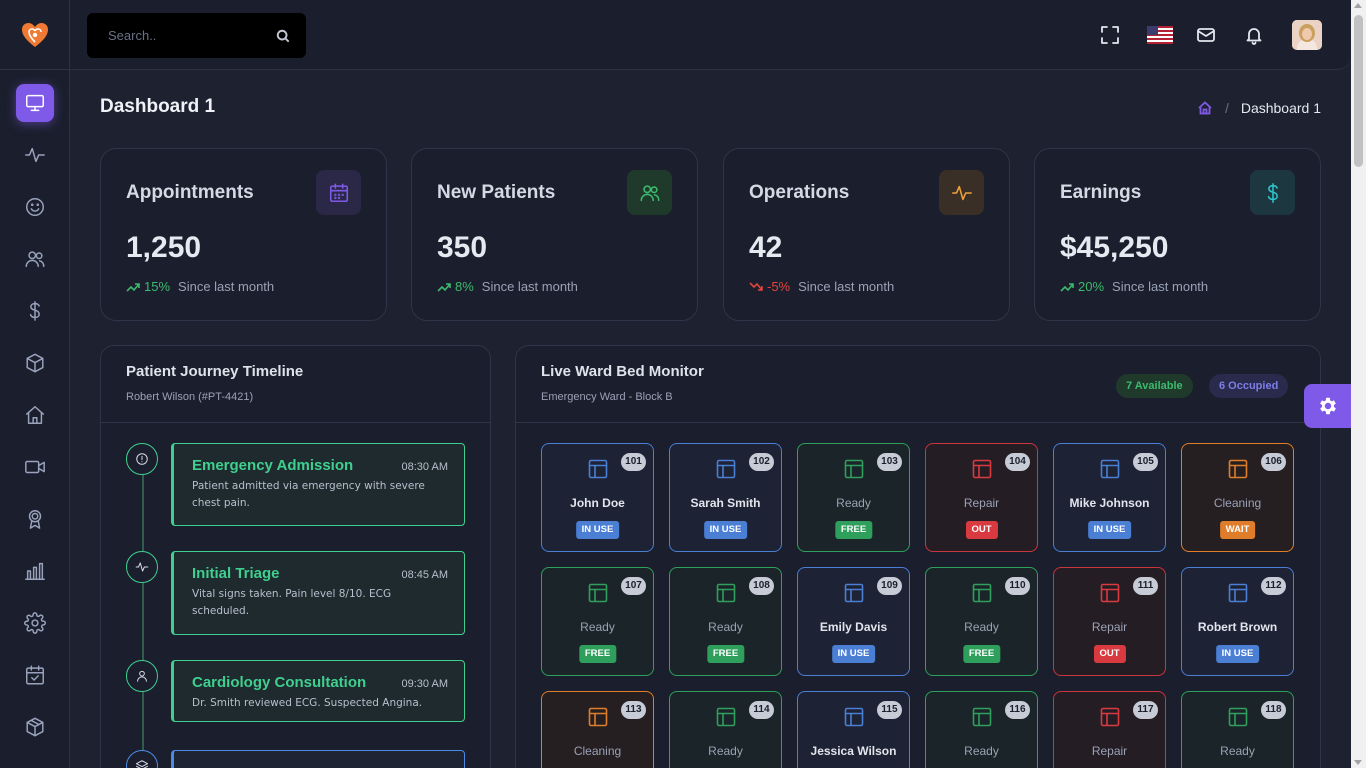 The image size is (1366, 768). Describe the element at coordinates (1259, 108) in the screenshot. I see `breadcrumb: / Dashboard 1` at that location.